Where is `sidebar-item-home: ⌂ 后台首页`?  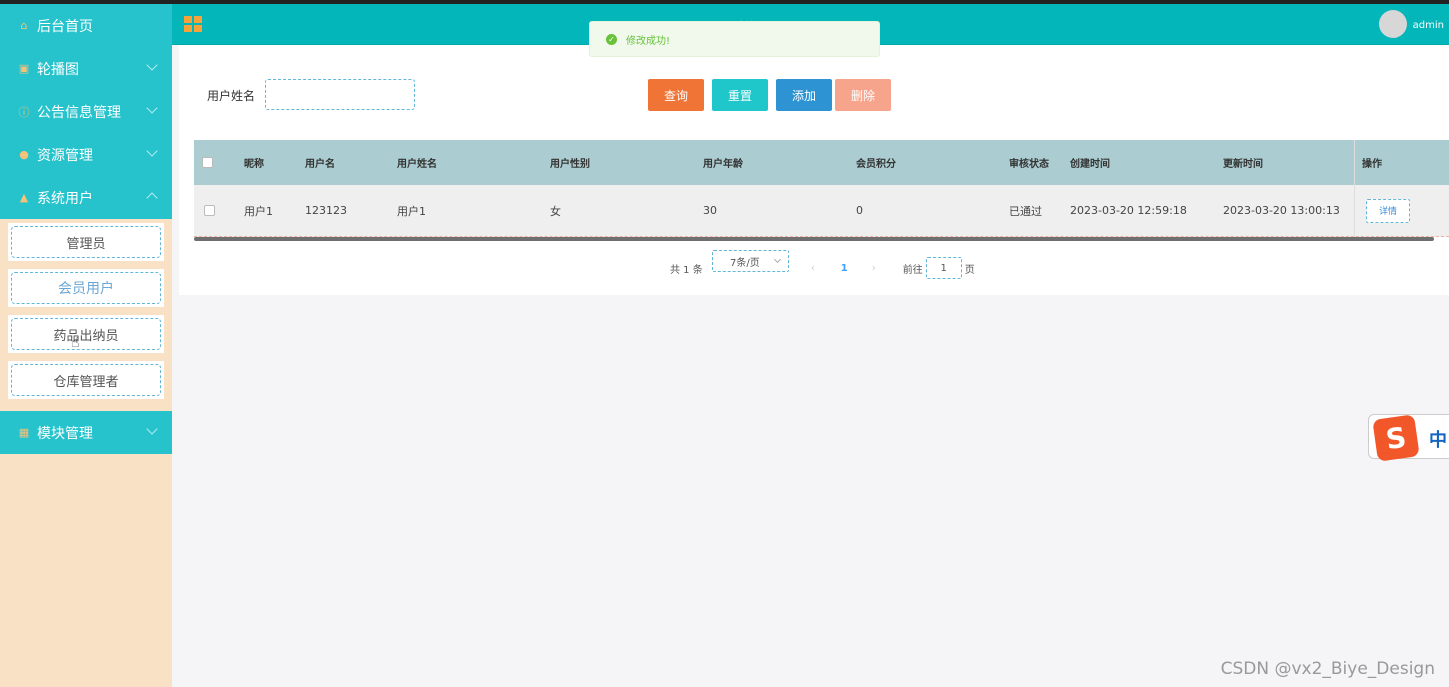 sidebar-item-home: ⌂ 后台首页 is located at coordinates (86, 25).